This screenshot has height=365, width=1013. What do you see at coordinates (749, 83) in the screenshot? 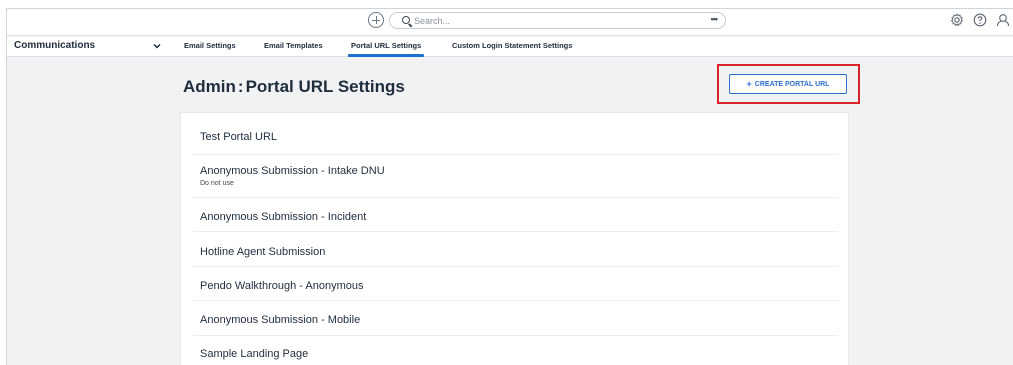
I see `plus-icon: +` at bounding box center [749, 83].